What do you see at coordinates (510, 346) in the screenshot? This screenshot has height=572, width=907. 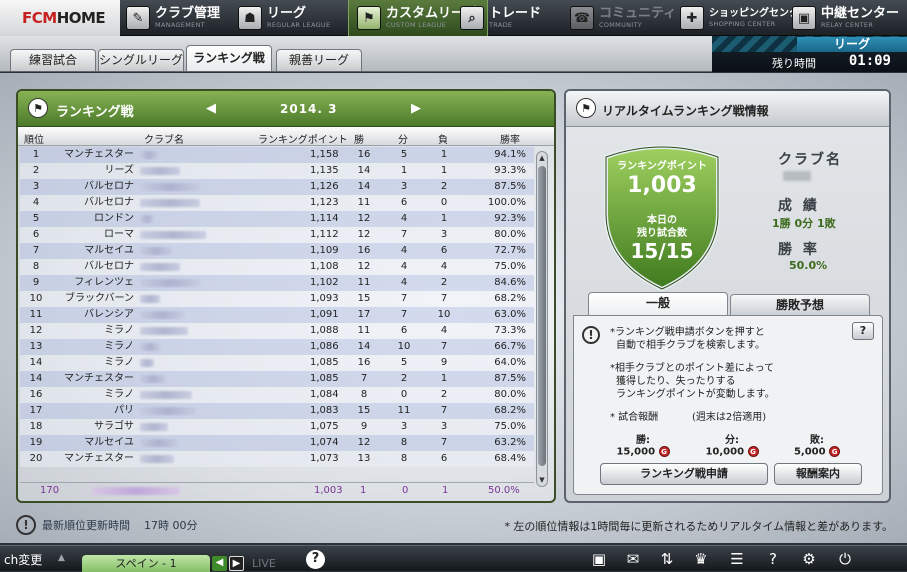 I see `cell-win-rate: 66.7%` at bounding box center [510, 346].